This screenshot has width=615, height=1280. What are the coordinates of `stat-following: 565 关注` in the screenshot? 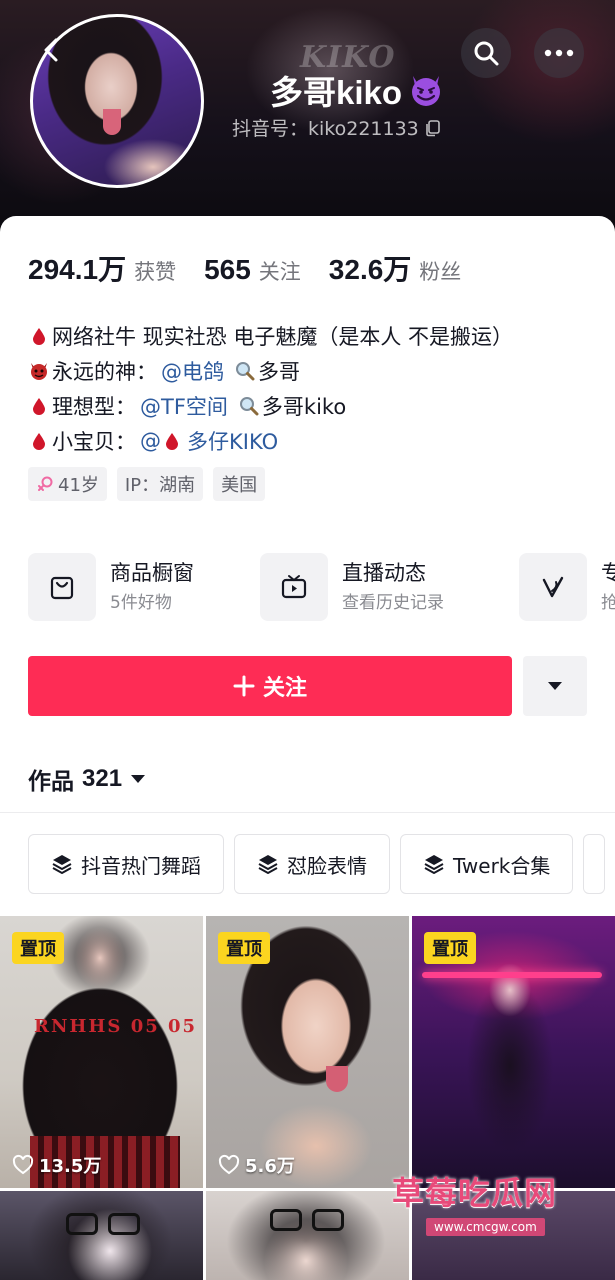 It's located at (252, 270).